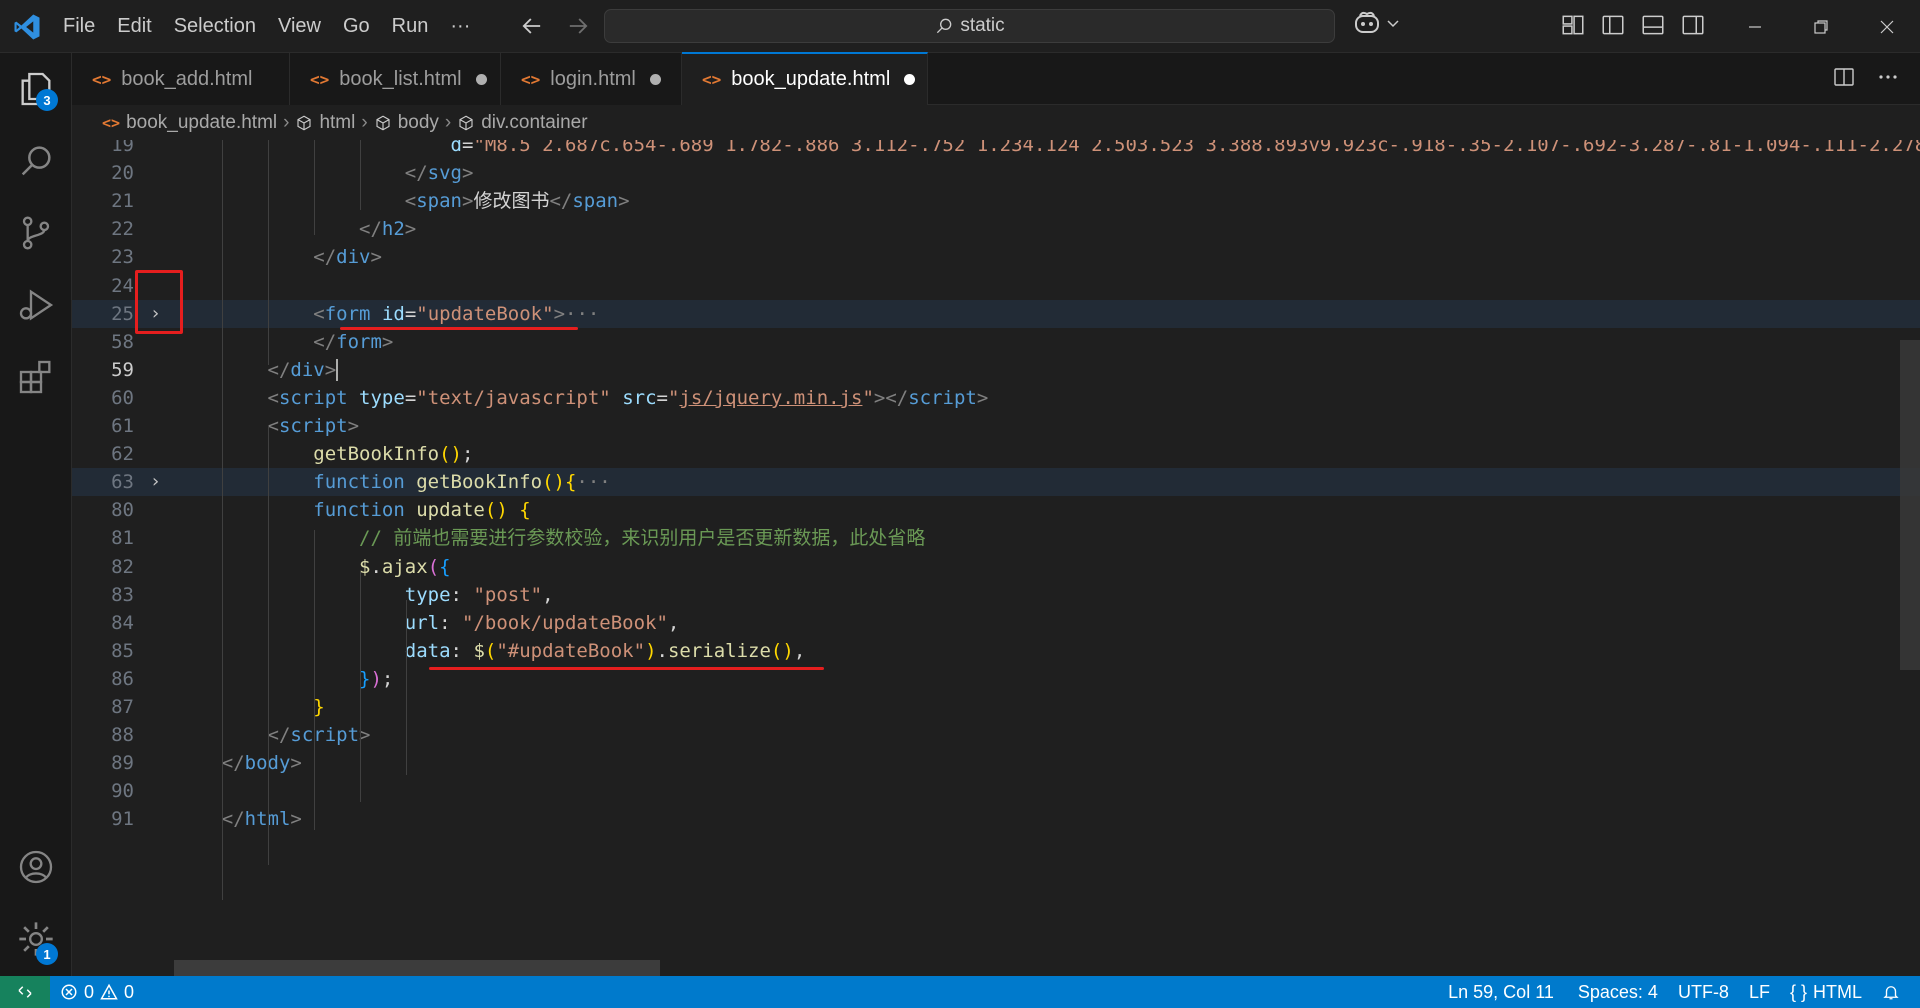 Image resolution: width=1920 pixels, height=1008 pixels. Describe the element at coordinates (996, 201) in the screenshot. I see `code-line: 21 <span>修改图书</span>` at that location.